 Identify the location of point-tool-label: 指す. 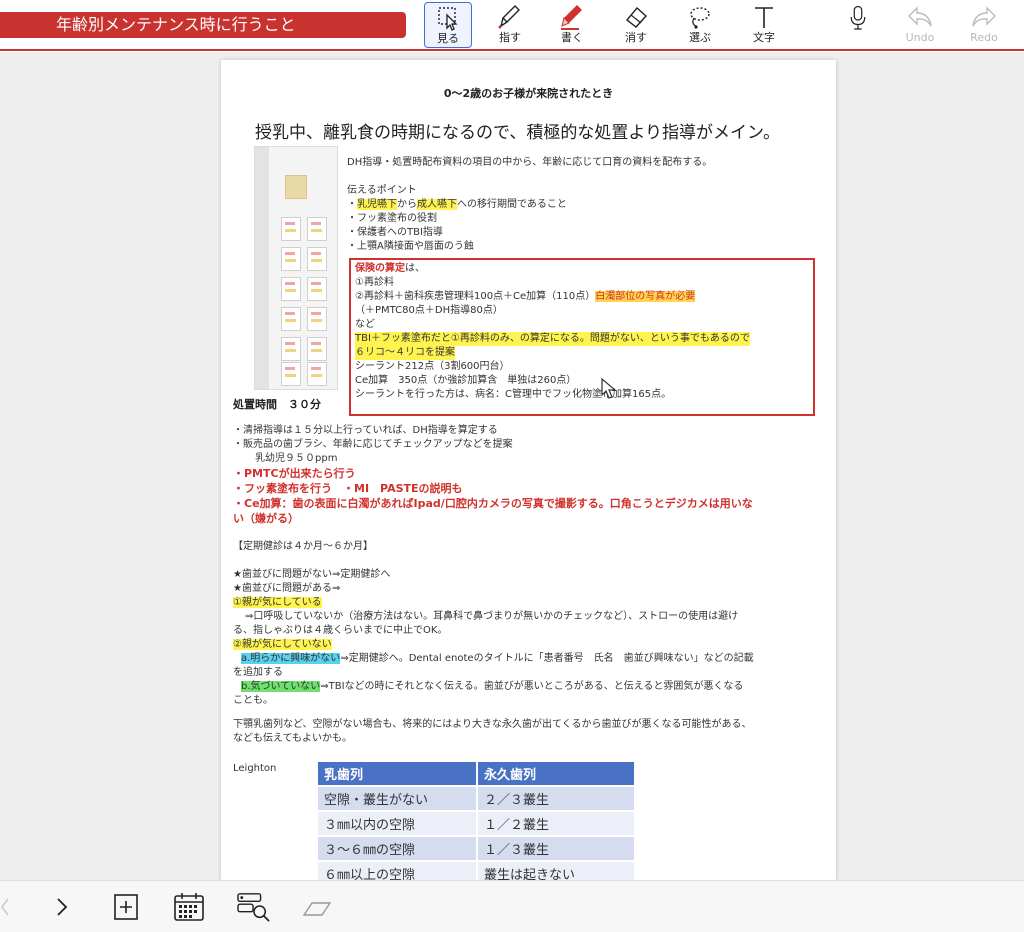
(510, 37).